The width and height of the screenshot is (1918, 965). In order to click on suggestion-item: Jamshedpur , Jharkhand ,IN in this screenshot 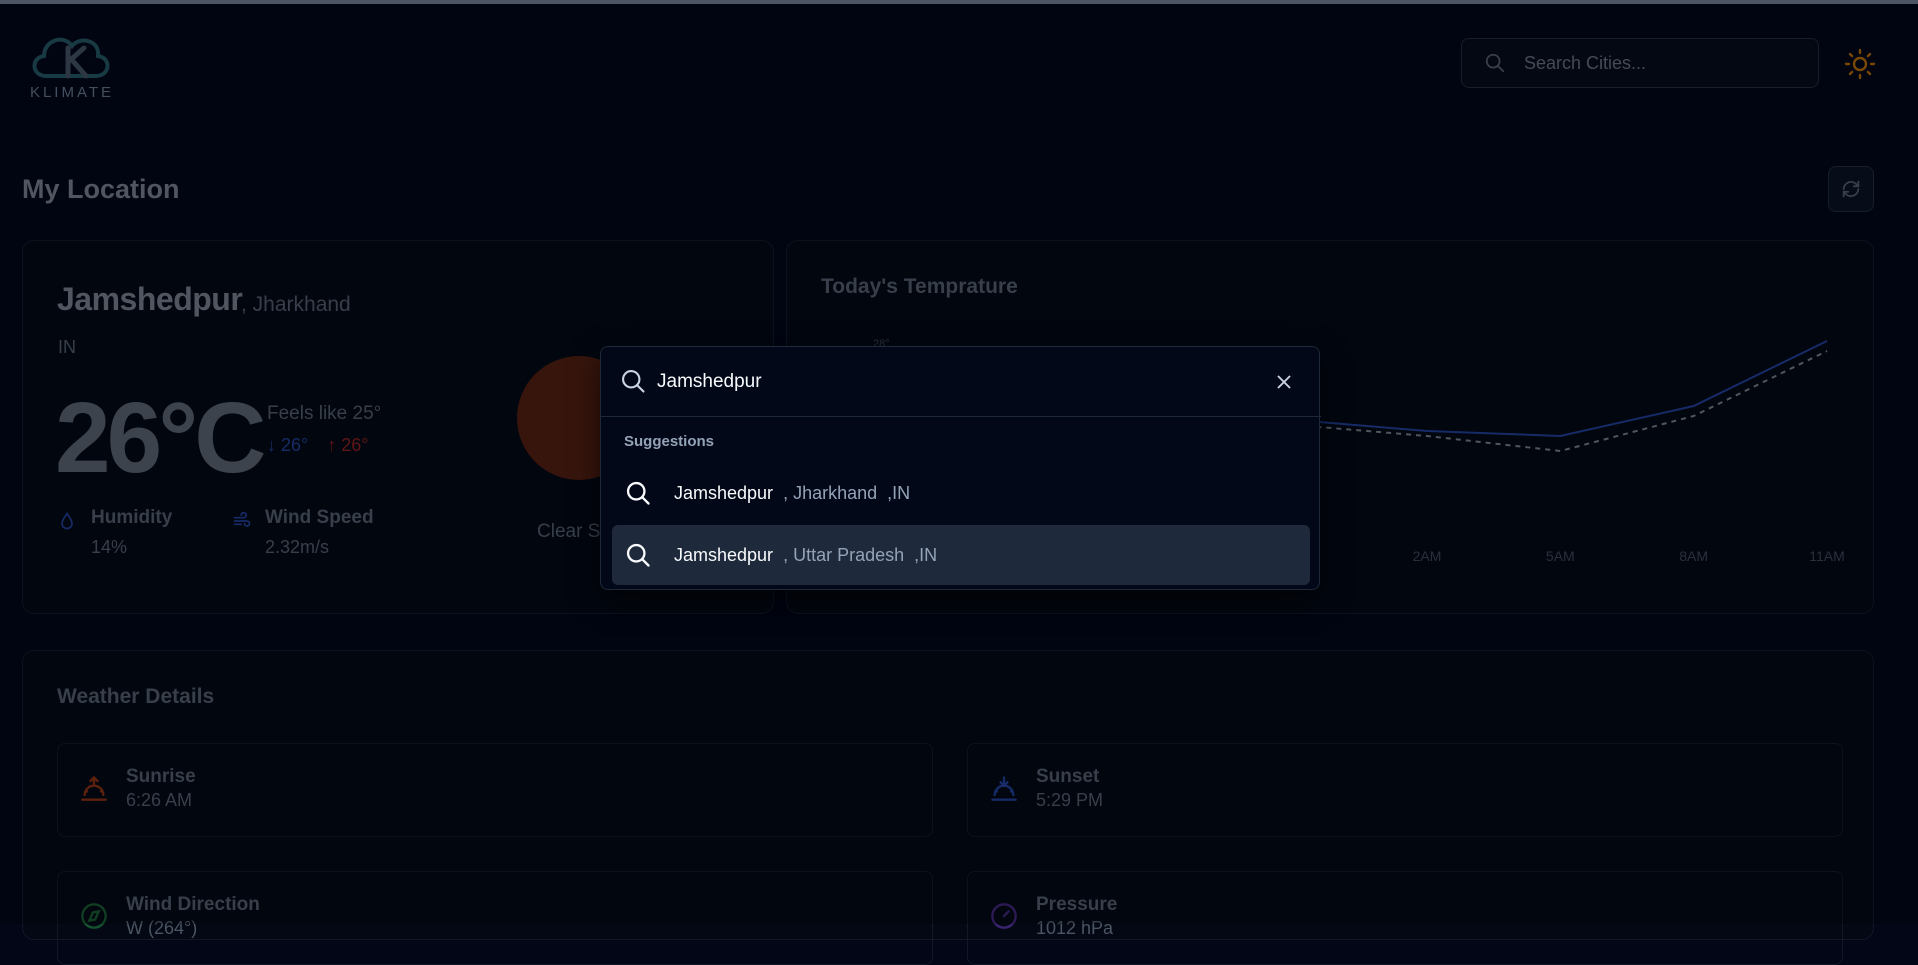, I will do `click(961, 493)`.